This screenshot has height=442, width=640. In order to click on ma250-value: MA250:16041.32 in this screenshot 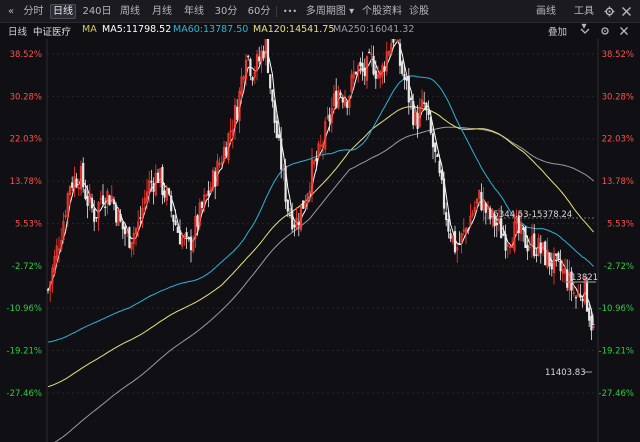, I will do `click(374, 29)`.